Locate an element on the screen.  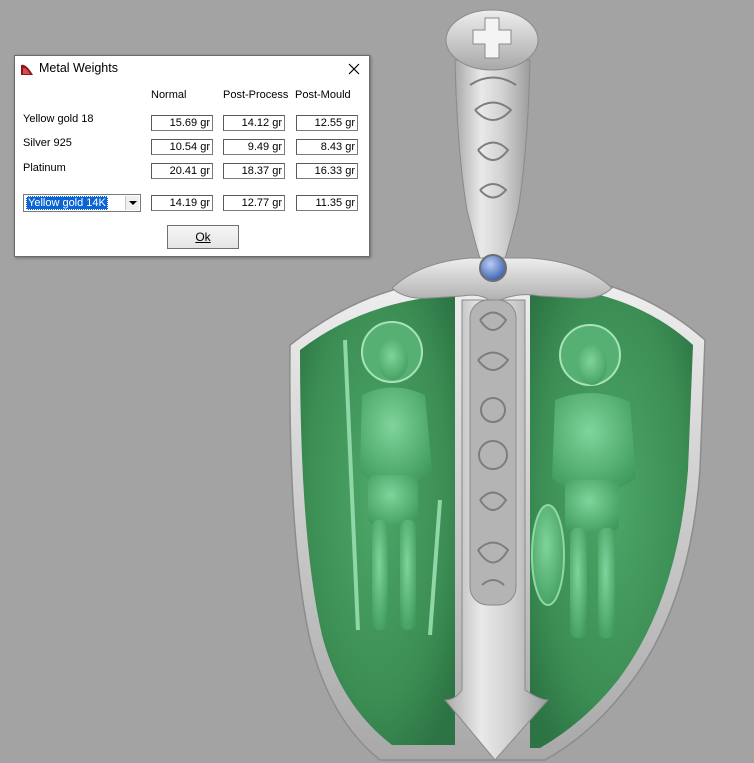
ok-button: Ok is located at coordinates (203, 237).